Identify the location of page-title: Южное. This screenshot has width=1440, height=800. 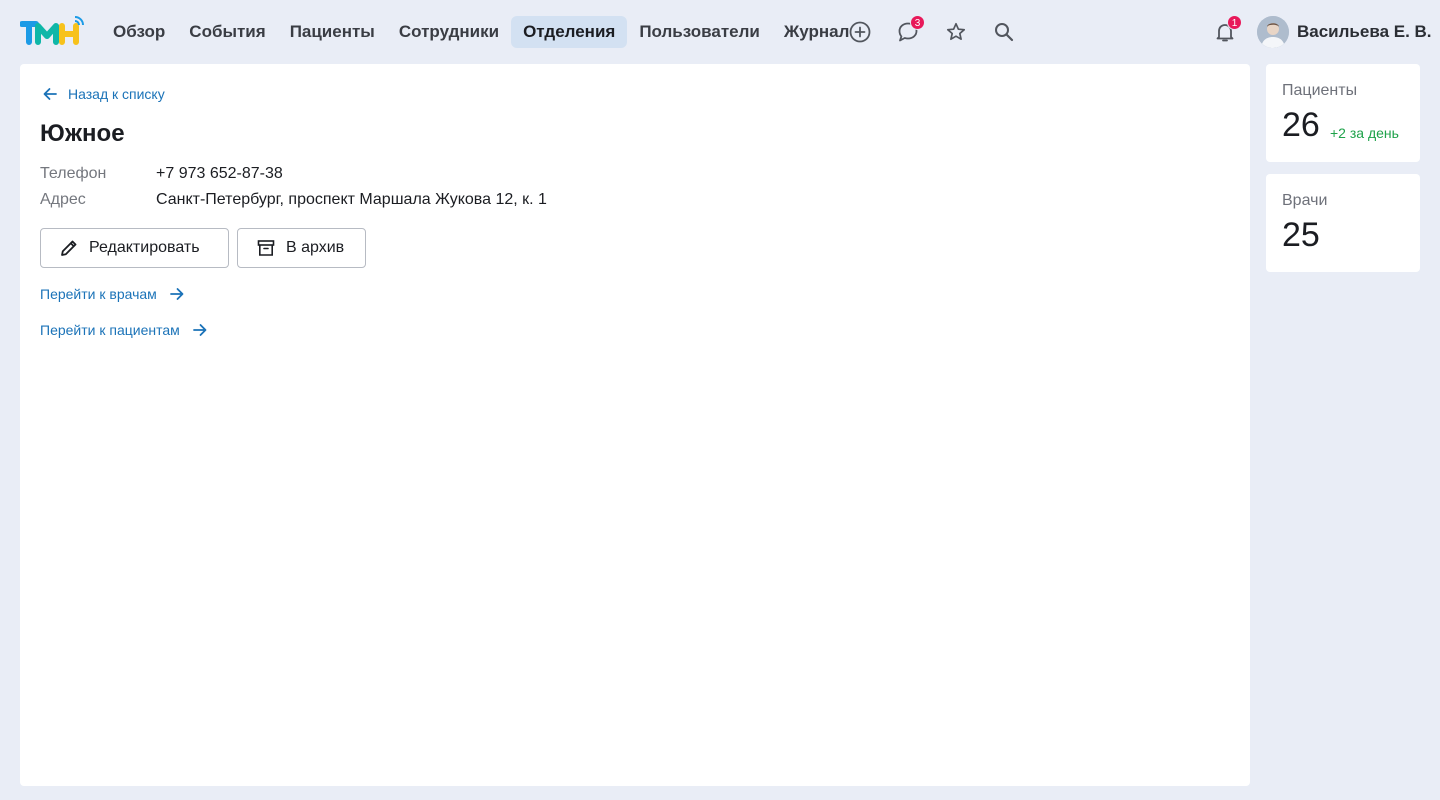
(82, 133).